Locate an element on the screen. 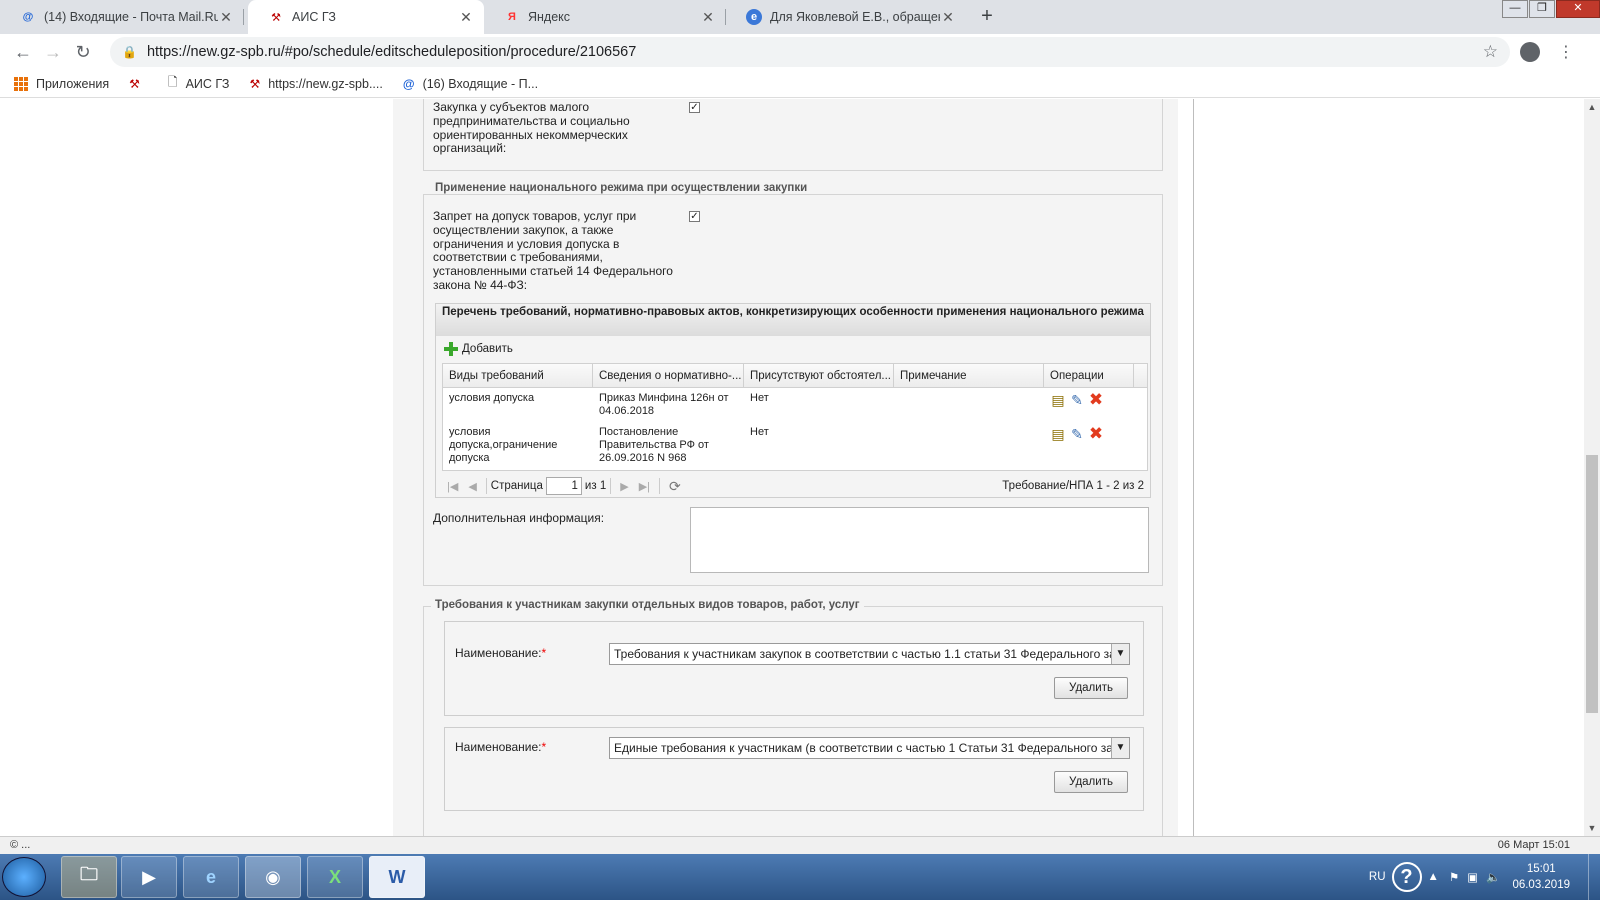 The width and height of the screenshot is (1600, 900). action-center-icon: ▣ is located at coordinates (1472, 877).